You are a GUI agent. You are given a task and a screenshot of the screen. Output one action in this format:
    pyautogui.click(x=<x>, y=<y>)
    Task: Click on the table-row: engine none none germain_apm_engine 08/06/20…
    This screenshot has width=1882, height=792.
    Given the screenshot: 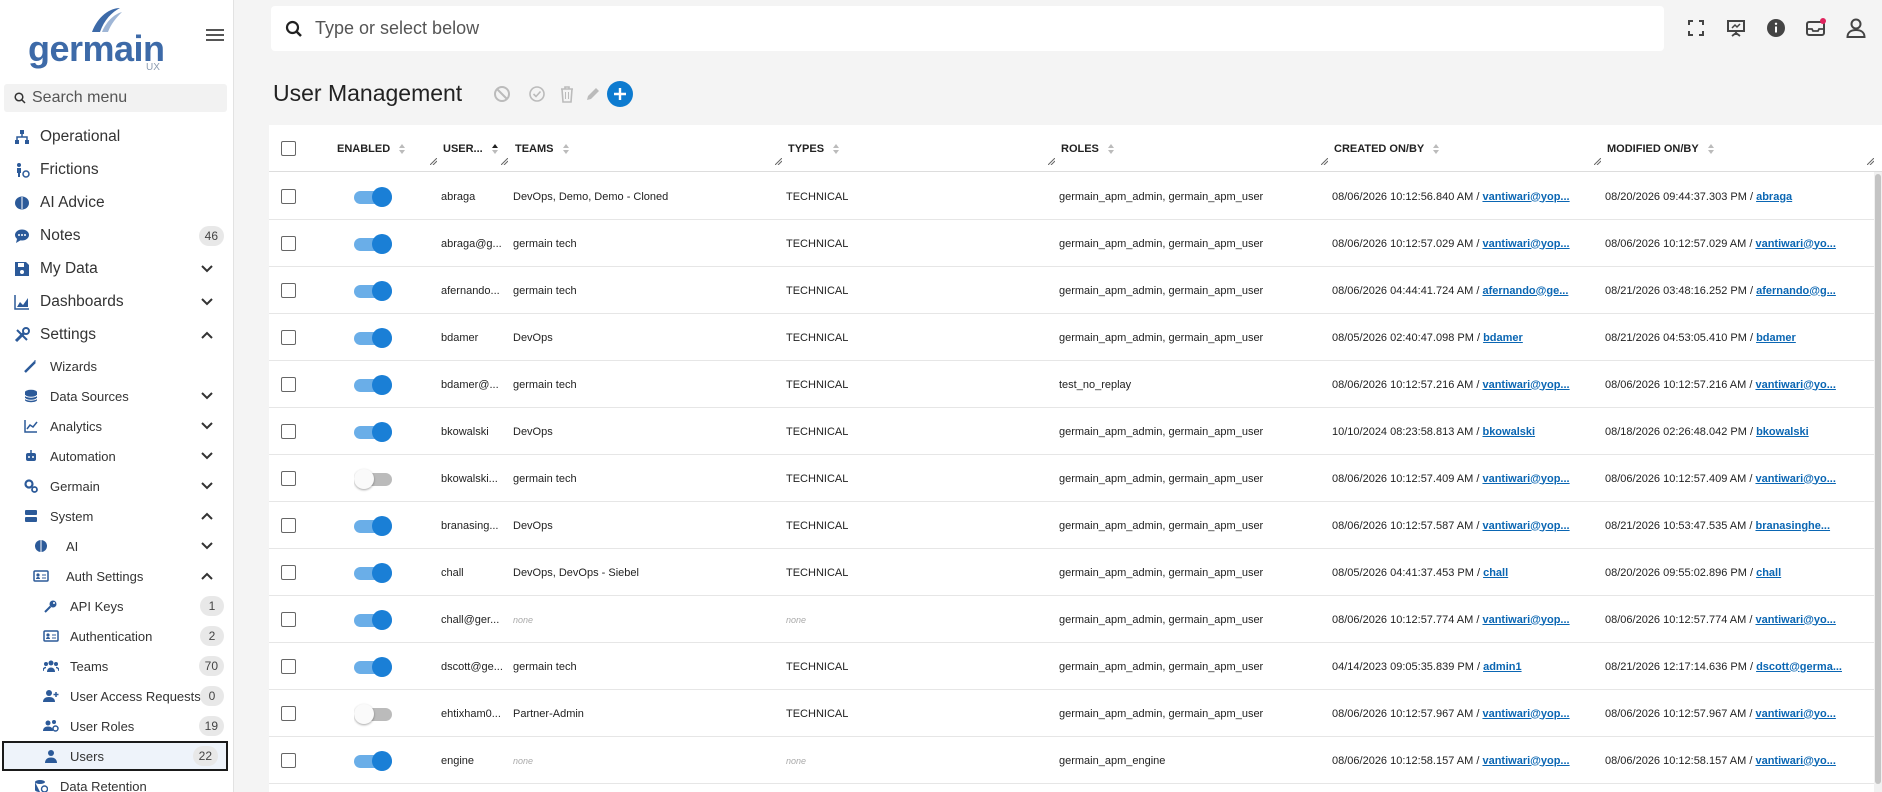 What is the action you would take?
    pyautogui.click(x=1075, y=760)
    